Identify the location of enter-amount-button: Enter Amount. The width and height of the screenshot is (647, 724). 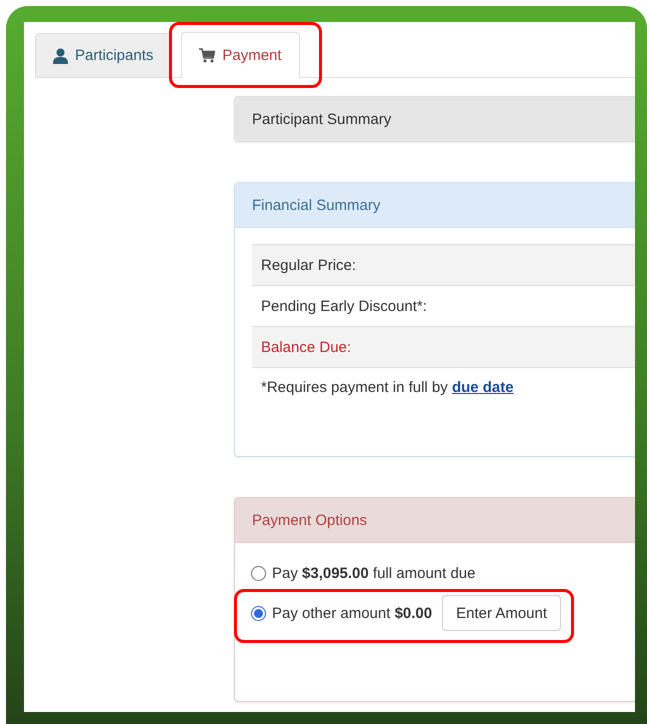
(502, 613).